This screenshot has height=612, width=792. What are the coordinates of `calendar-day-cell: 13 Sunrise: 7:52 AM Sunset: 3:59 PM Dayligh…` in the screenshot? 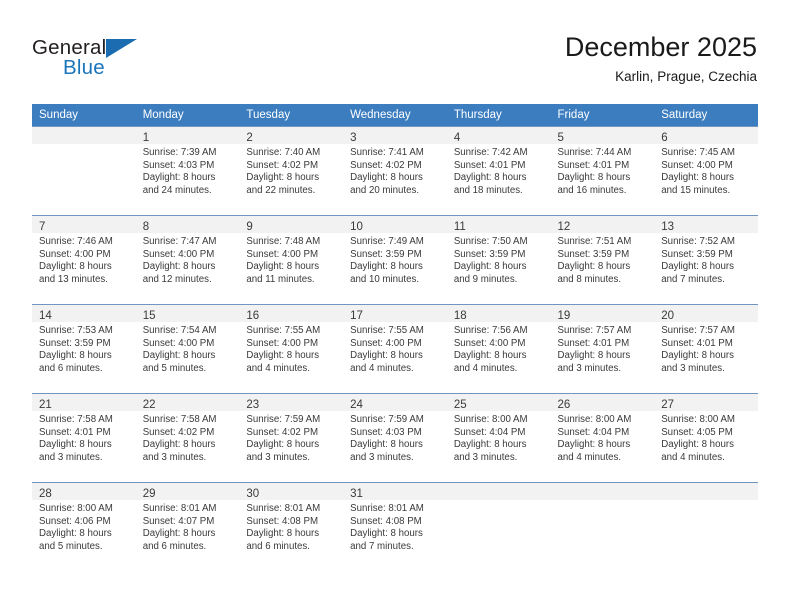 It's located at (706, 260).